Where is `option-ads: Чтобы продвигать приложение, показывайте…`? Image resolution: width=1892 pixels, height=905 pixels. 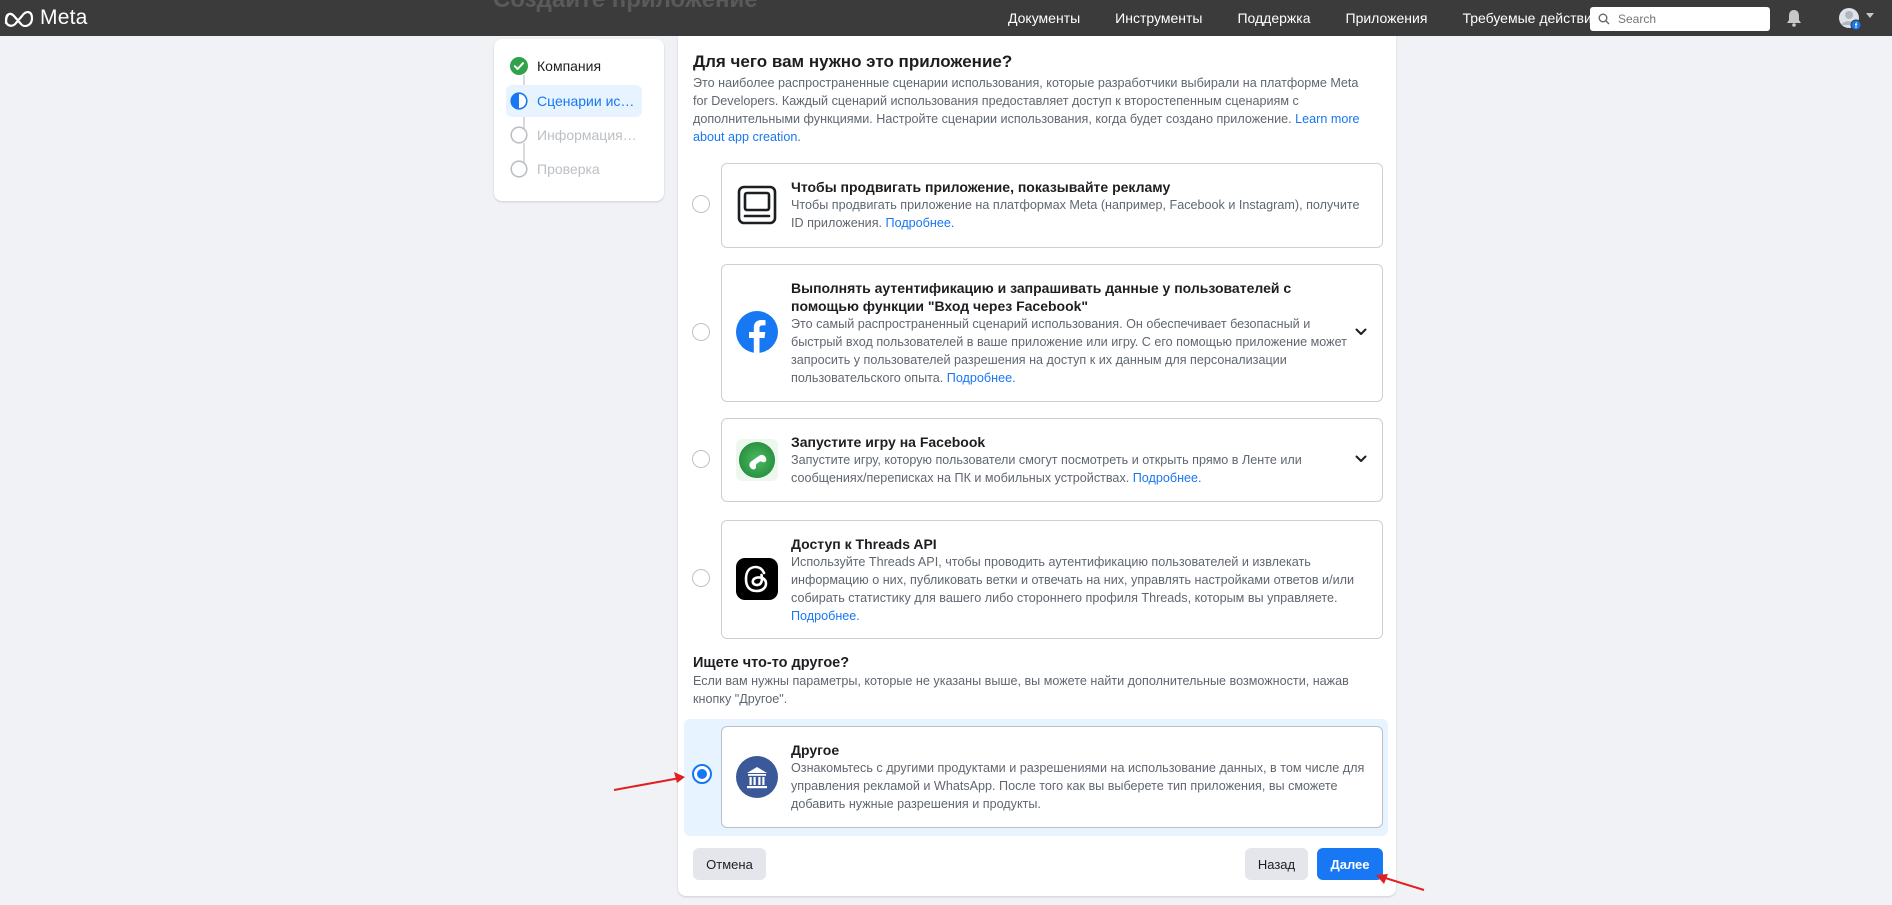
option-ads: Чтобы продвигать приложение, показывайте… is located at coordinates (1052, 205).